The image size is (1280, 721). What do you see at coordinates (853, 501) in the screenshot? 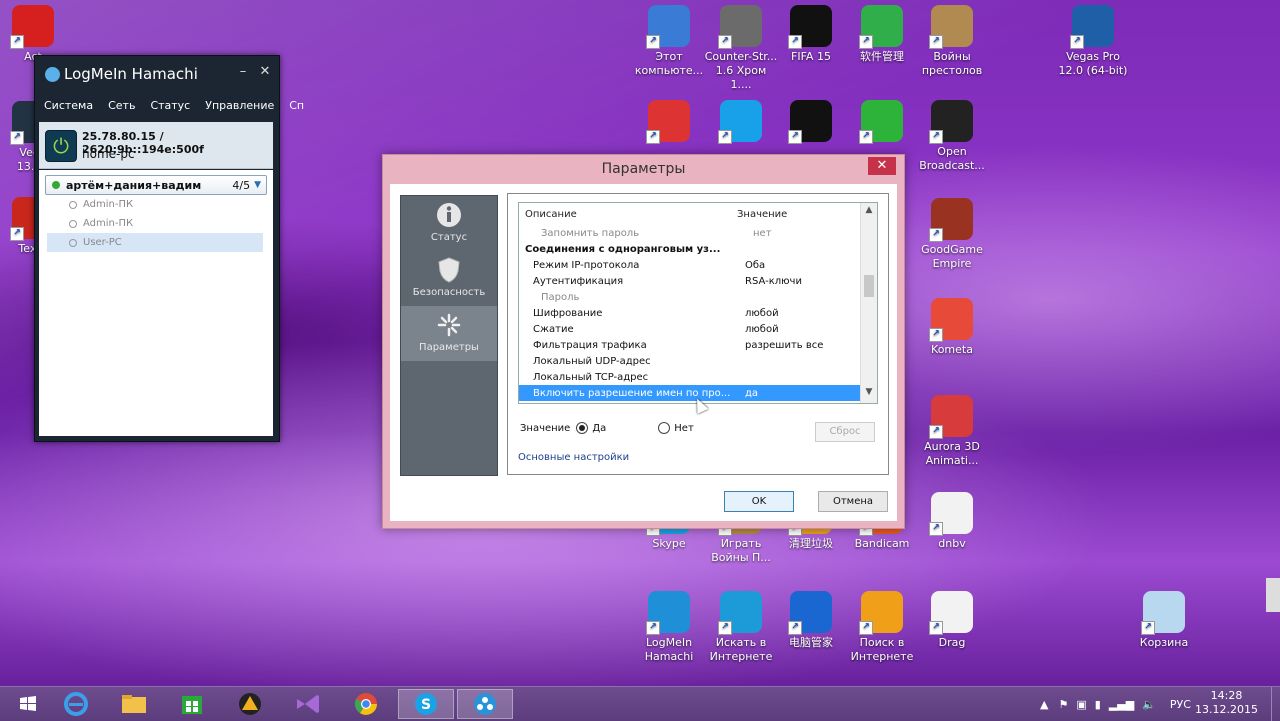
I see `cancel-button: Отмена` at bounding box center [853, 501].